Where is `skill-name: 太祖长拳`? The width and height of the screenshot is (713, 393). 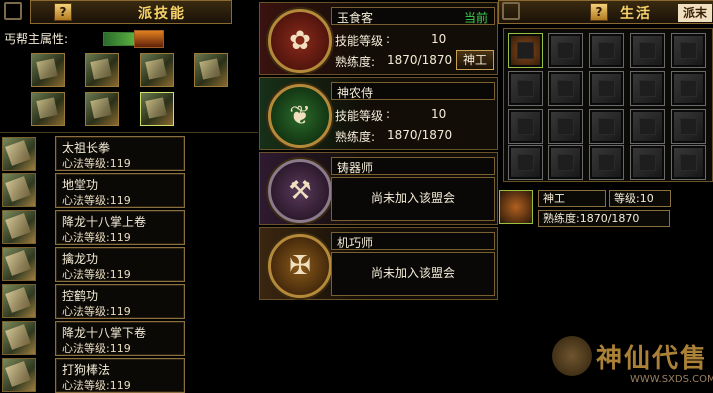 skill-name: 太祖长拳 is located at coordinates (86, 148).